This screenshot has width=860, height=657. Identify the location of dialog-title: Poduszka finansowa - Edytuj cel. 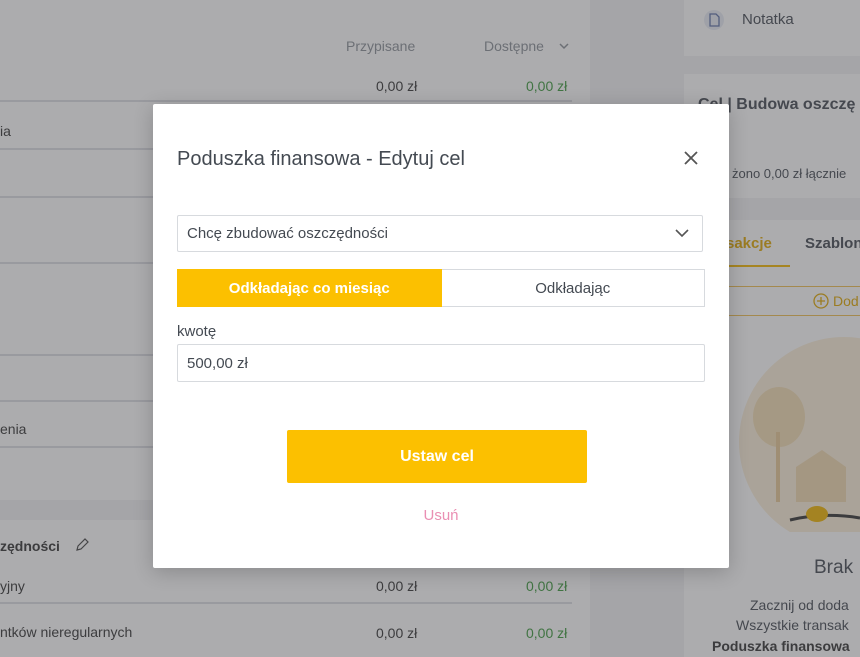
(321, 159).